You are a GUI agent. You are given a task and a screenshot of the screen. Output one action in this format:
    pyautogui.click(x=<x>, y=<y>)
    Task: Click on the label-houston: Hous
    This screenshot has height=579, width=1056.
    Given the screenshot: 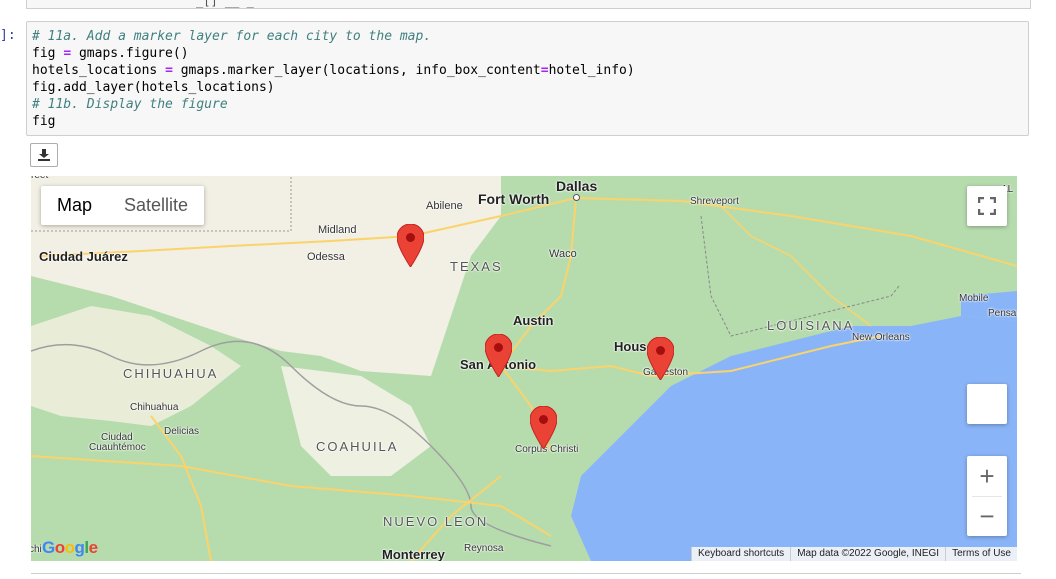 What is the action you would take?
    pyautogui.click(x=630, y=346)
    